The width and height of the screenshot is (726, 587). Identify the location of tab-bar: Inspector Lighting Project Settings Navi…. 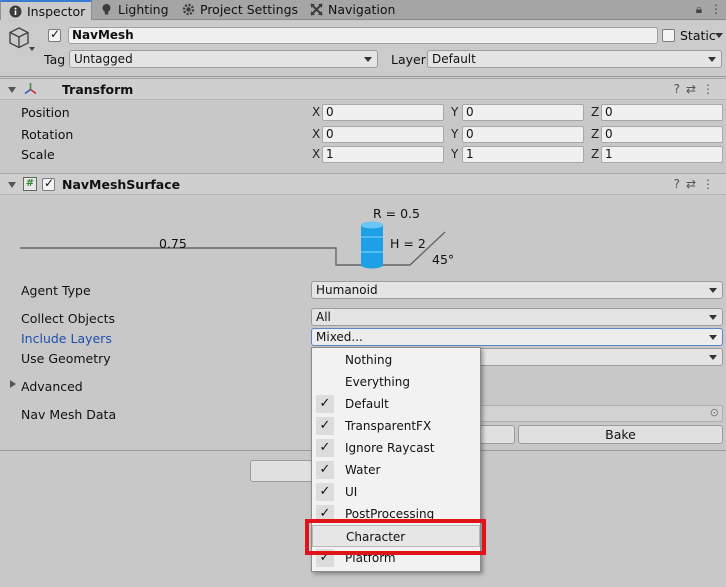
(363, 10).